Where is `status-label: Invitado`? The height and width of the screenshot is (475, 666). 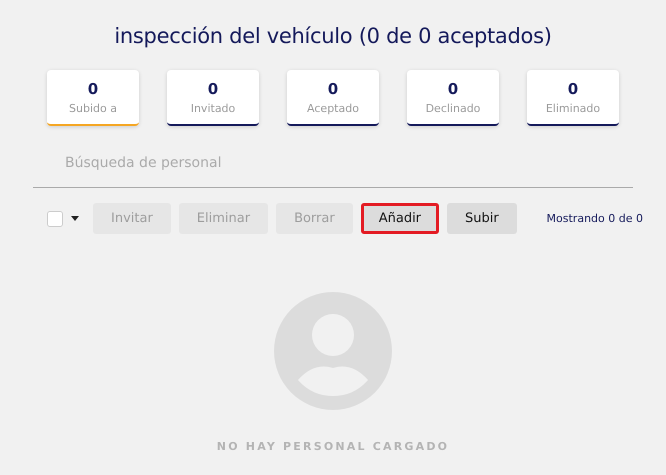
status-label: Invitado is located at coordinates (213, 108).